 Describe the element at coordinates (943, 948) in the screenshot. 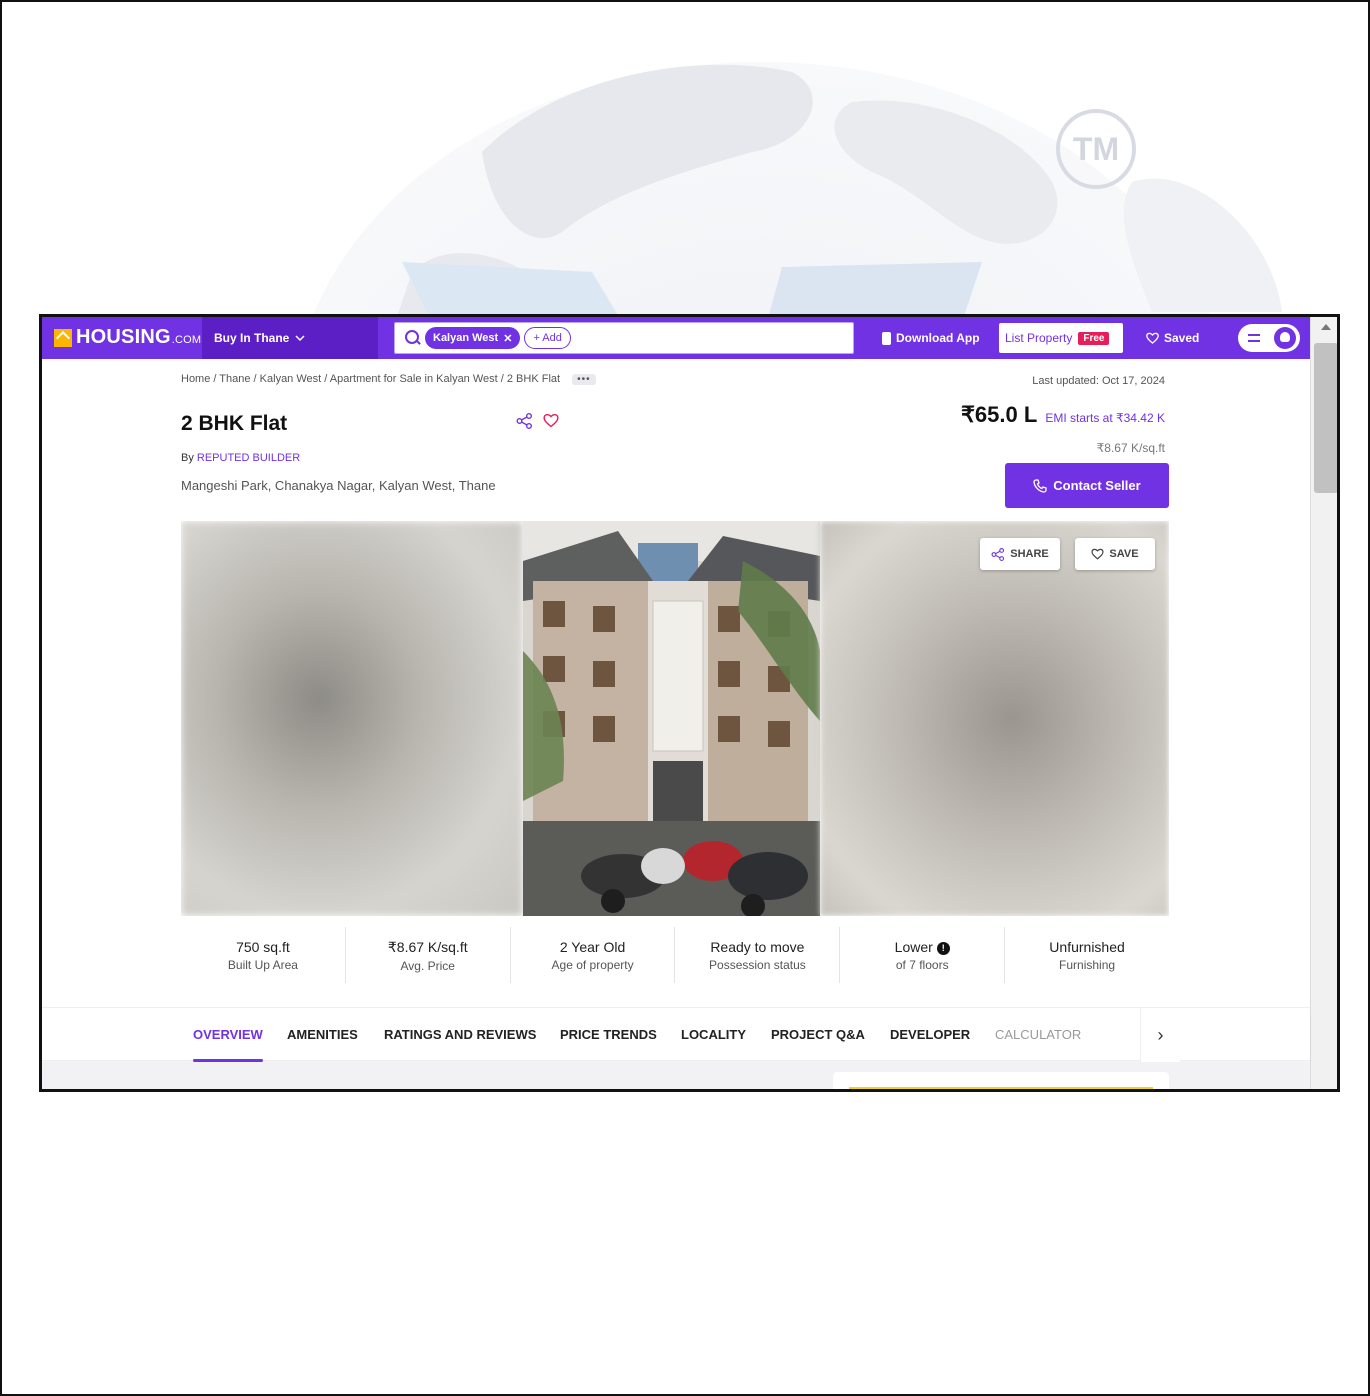

I see `info-icon: !` at that location.